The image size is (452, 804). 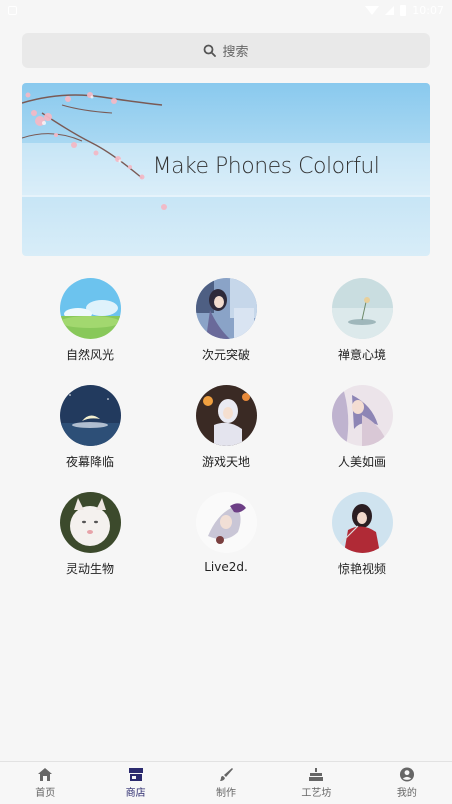 What do you see at coordinates (226, 10) in the screenshot?
I see `status-bar: 10:07` at bounding box center [226, 10].